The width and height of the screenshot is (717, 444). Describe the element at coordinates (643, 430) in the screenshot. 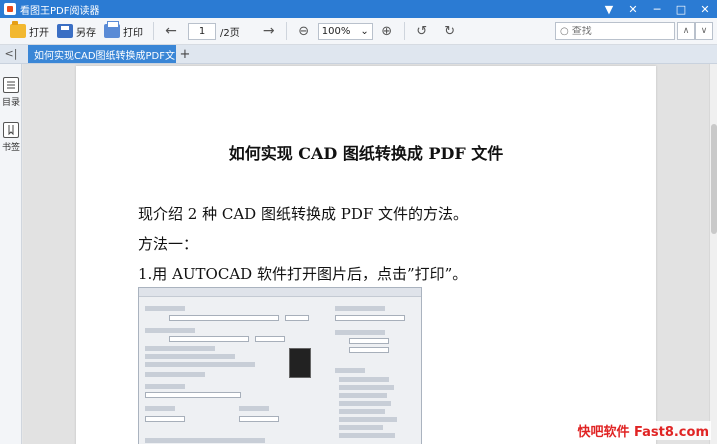

I see `watermark: 快吧软件 Fast8.com` at that location.